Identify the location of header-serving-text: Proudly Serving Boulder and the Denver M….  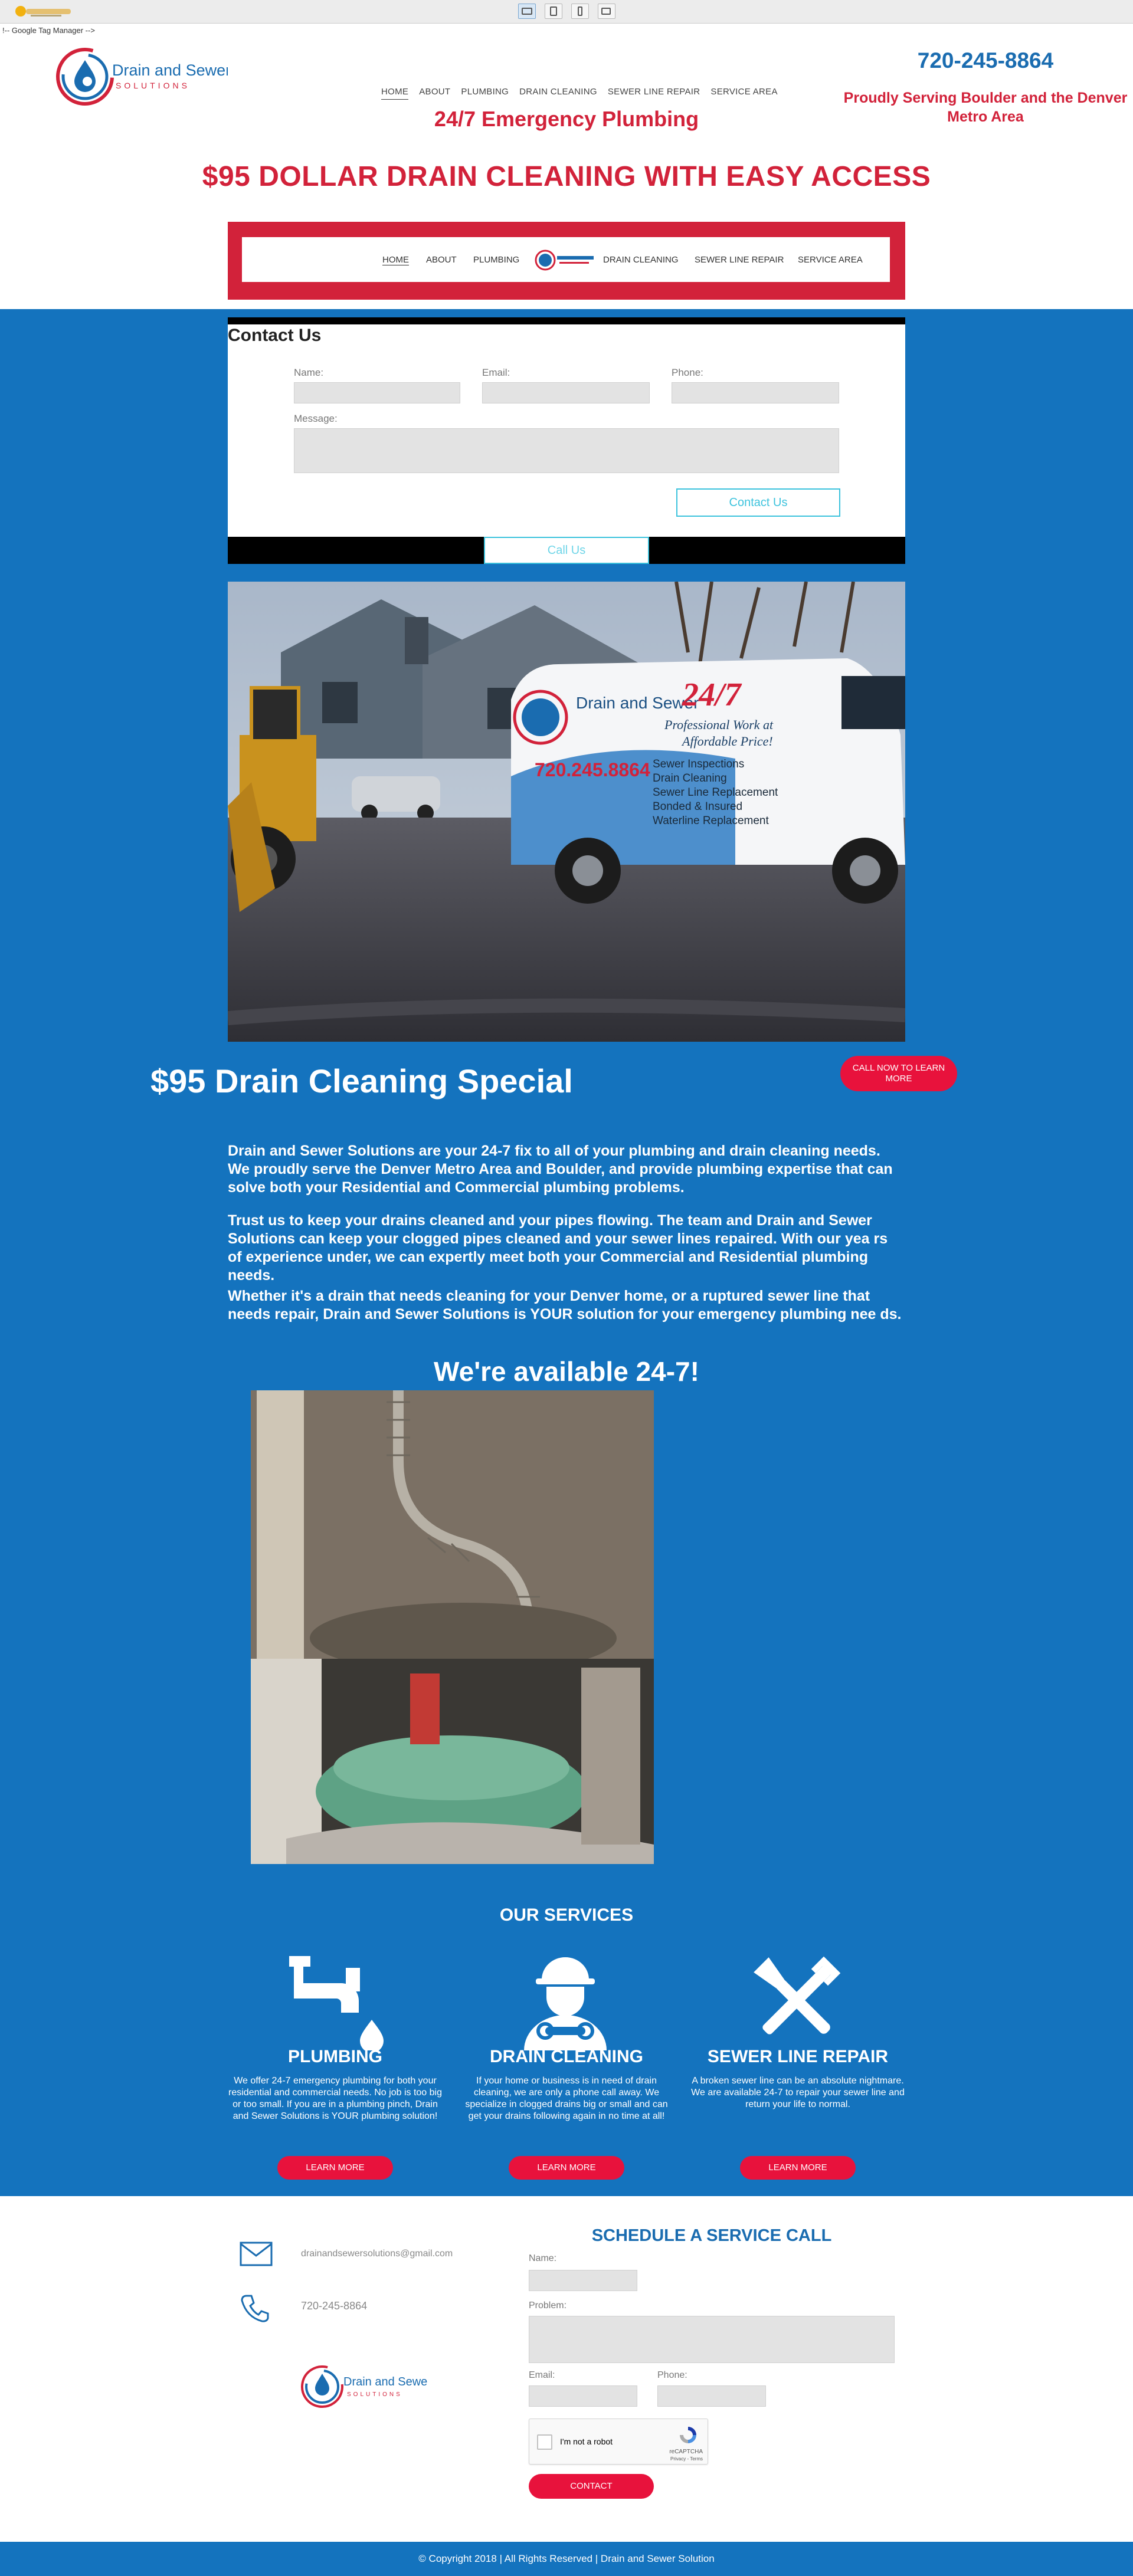
(985, 107).